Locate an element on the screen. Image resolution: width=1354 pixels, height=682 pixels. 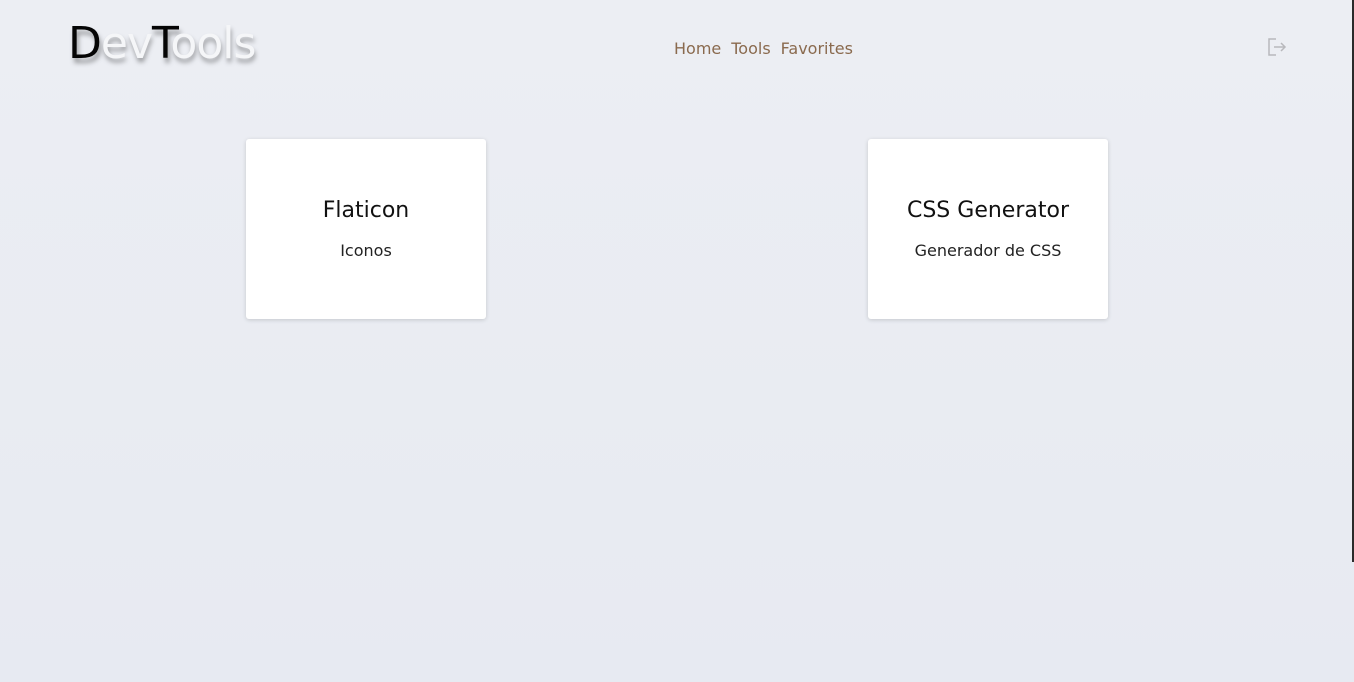
tool-card-flaticon: Flaticon Iconos is located at coordinates (366, 229).